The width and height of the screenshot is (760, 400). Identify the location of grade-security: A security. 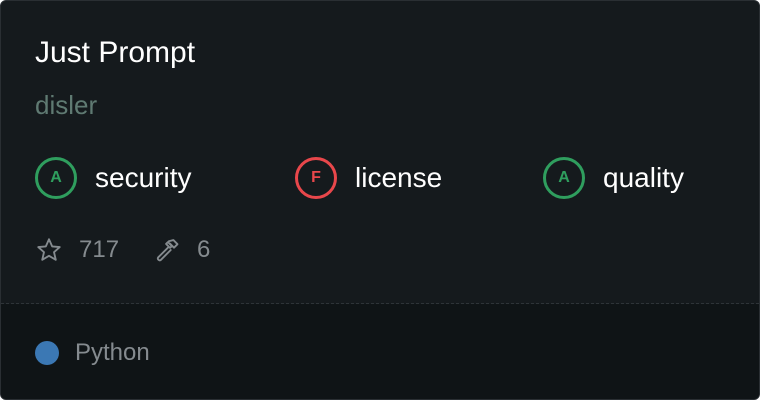
(113, 178).